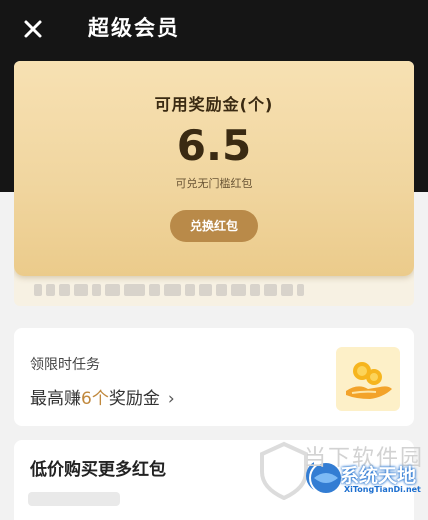 This screenshot has height=520, width=428. I want to click on watermark-main-text: 系统天地, so click(378, 476).